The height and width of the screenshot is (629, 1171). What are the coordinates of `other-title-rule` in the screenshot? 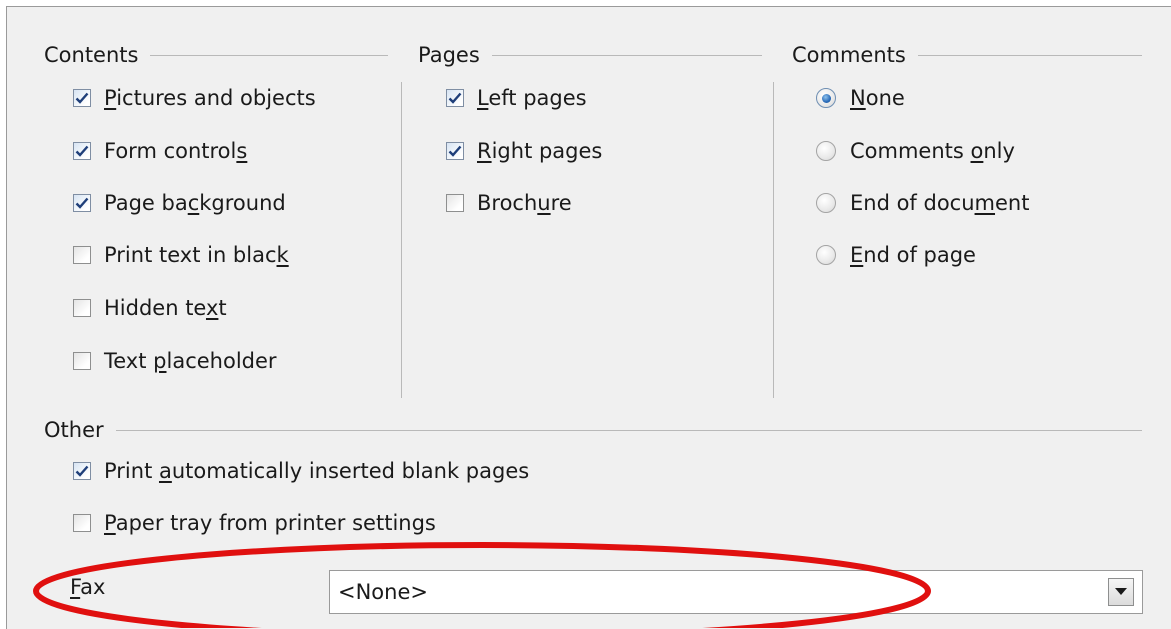 It's located at (628, 430).